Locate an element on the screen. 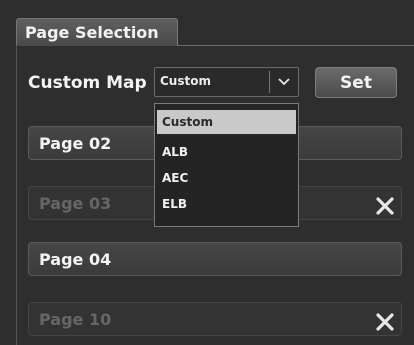 The width and height of the screenshot is (414, 345). page-row: Page 10 is located at coordinates (215, 319).